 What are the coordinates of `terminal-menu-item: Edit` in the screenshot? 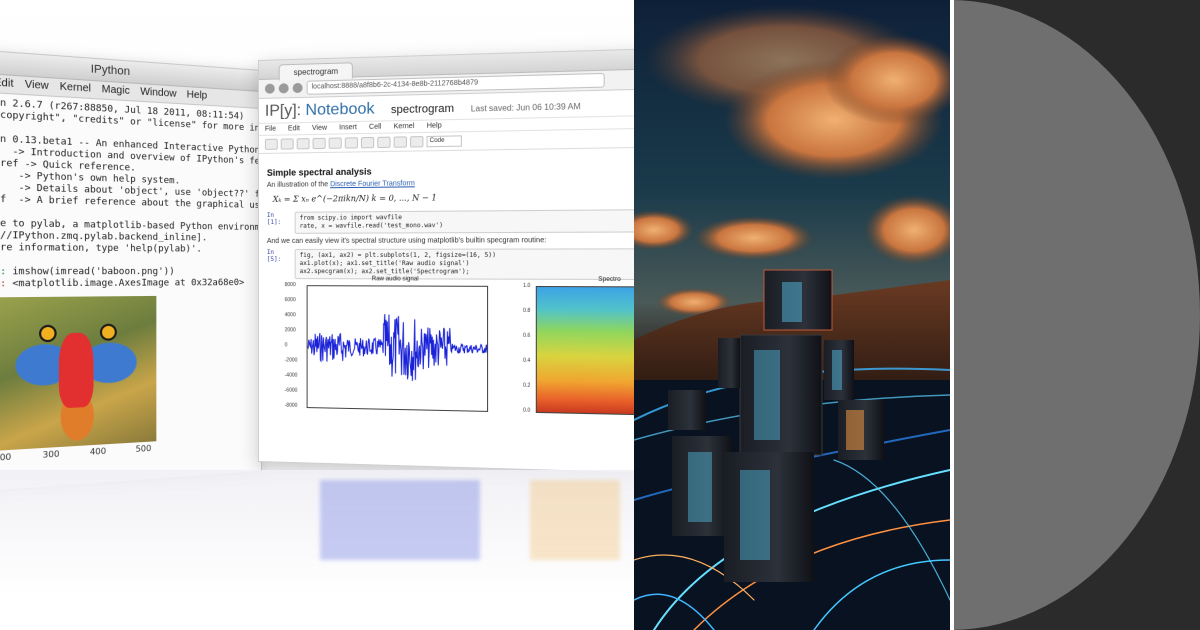 It's located at (7, 84).